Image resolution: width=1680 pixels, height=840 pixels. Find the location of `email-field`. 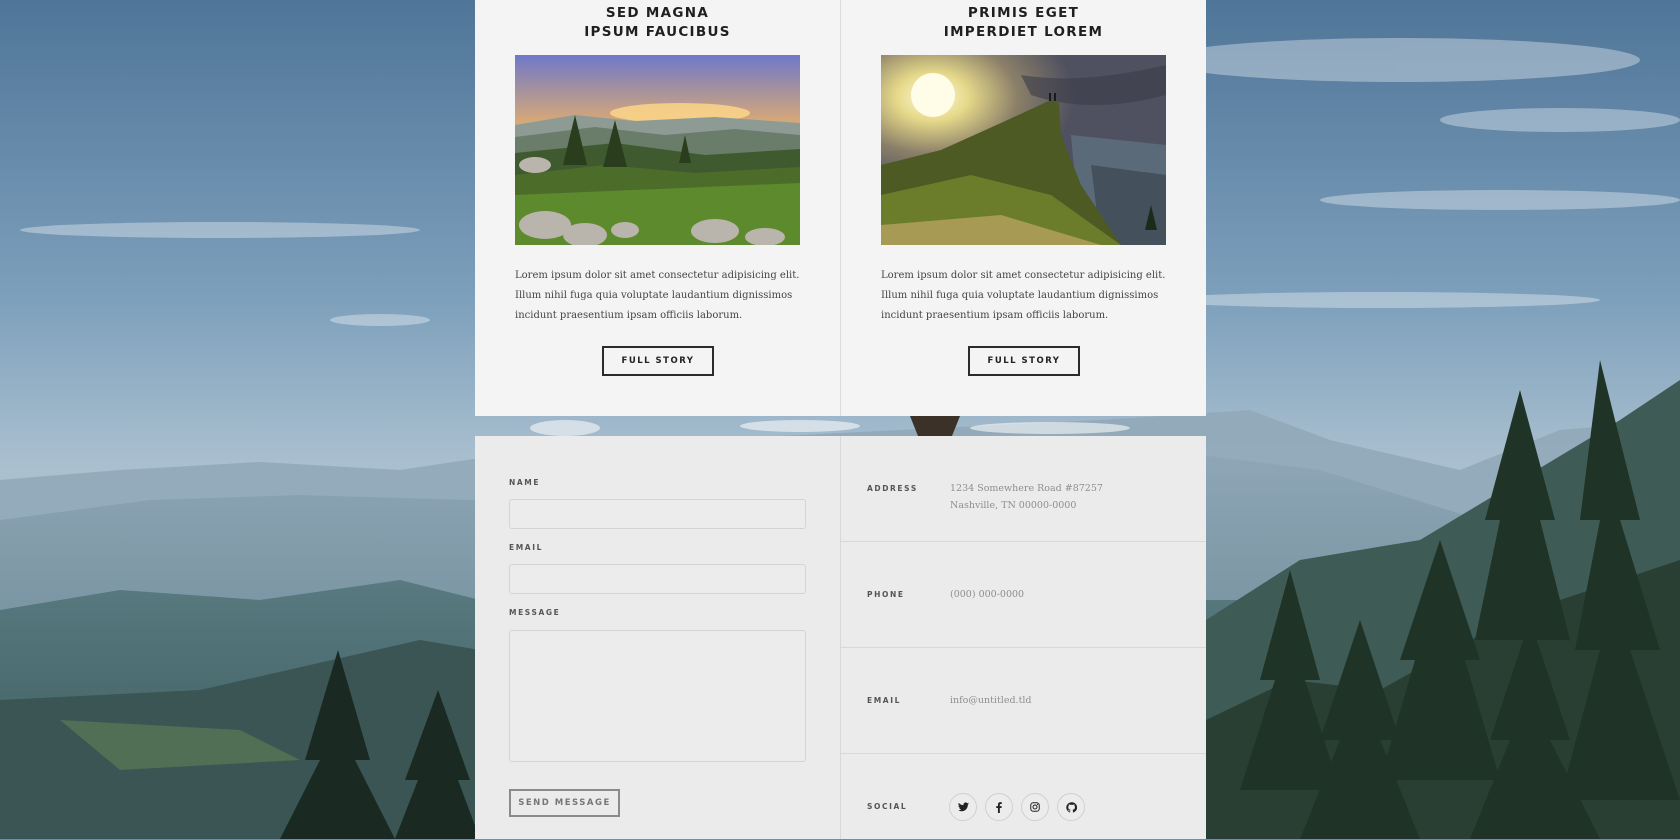

email-field is located at coordinates (657, 579).